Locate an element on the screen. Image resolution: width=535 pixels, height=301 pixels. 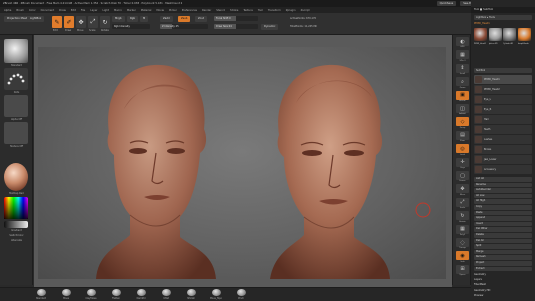
material-picker is located at coordinates (16, 177).